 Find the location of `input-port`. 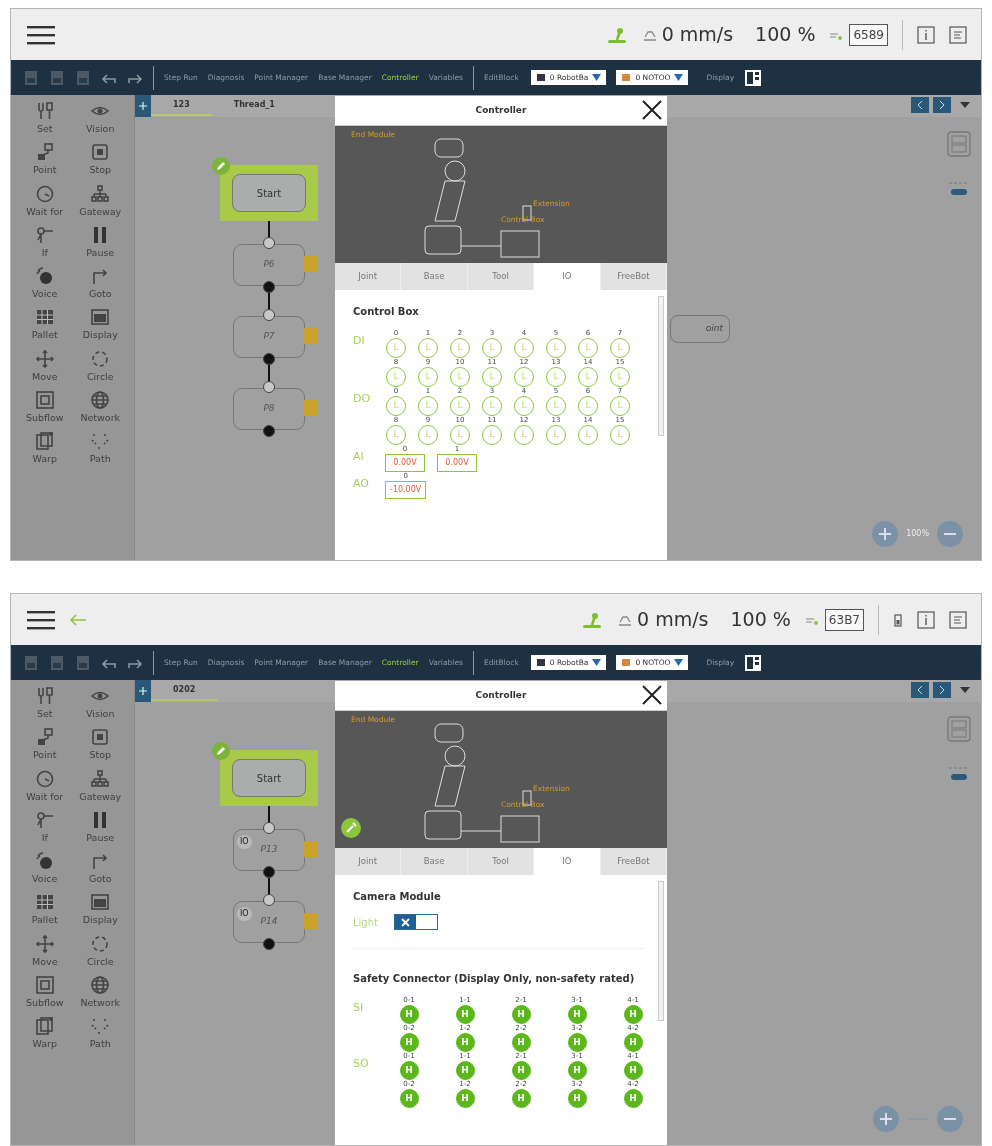

input-port is located at coordinates (269, 828).